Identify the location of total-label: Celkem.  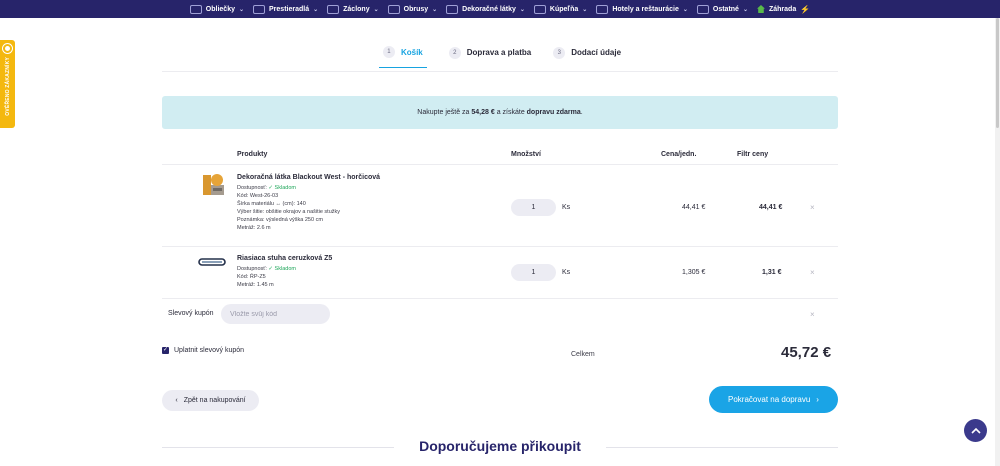
(583, 354).